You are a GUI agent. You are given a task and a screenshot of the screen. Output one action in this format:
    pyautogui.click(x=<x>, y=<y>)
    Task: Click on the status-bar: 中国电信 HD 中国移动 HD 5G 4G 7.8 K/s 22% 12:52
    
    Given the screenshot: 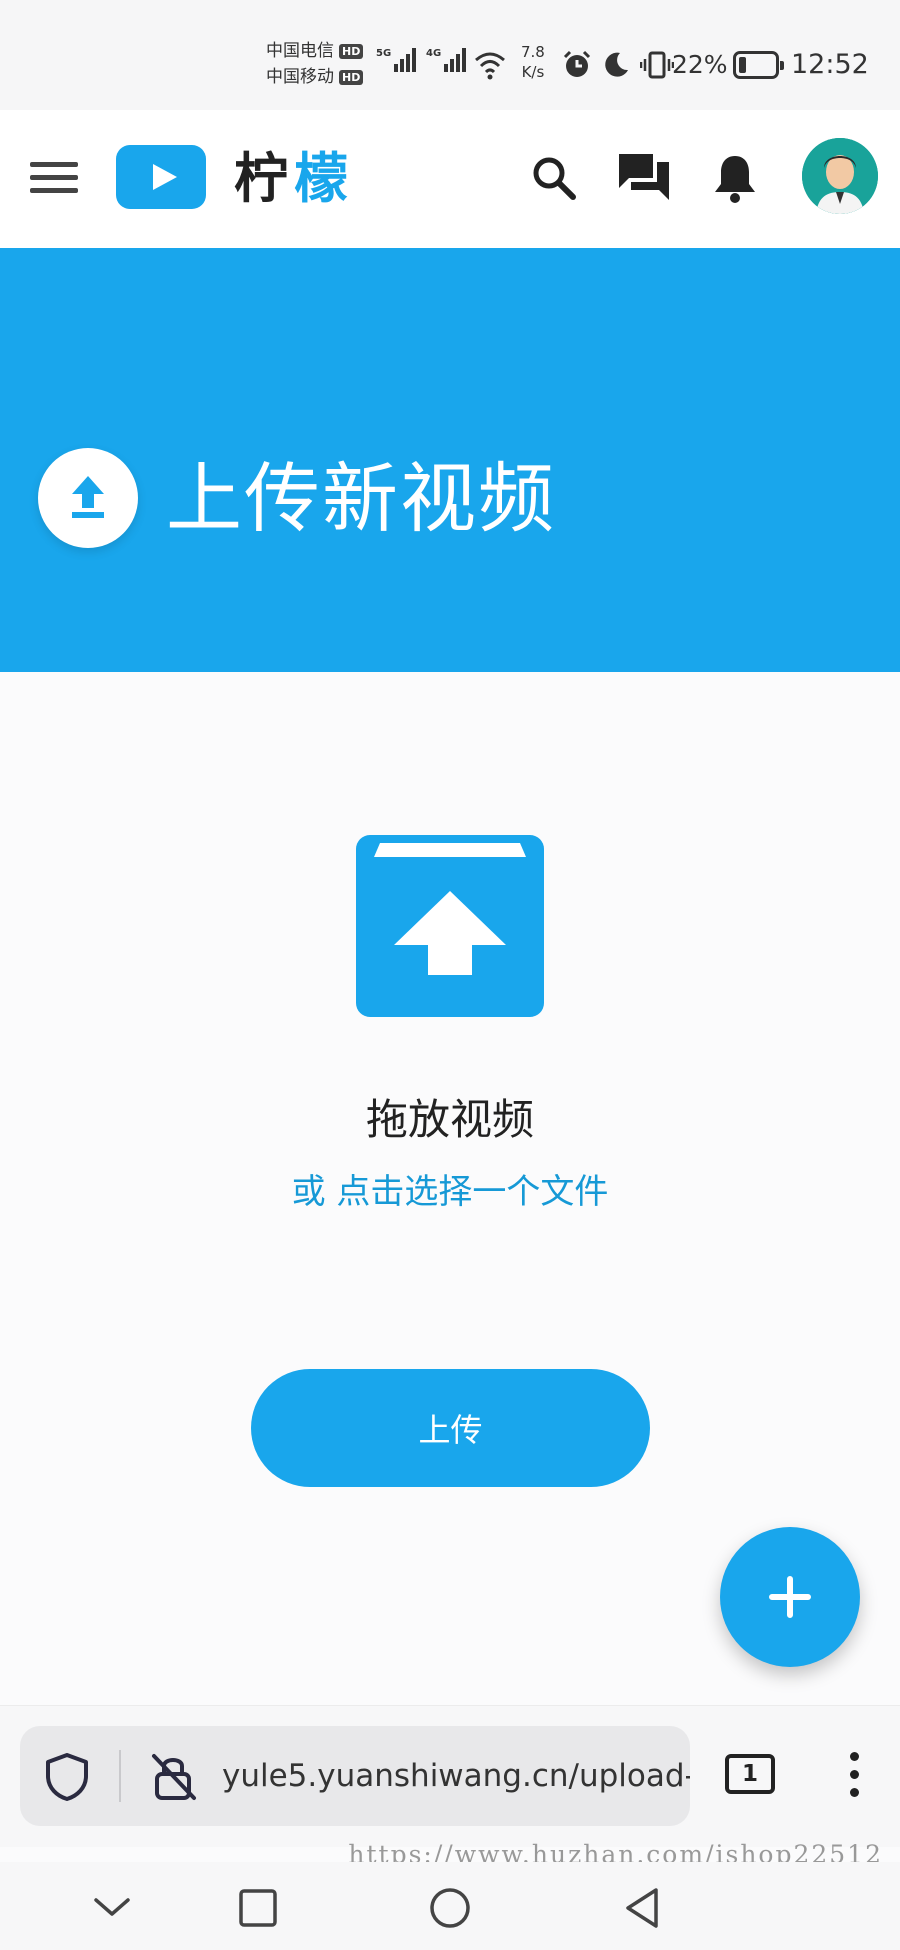 What is the action you would take?
    pyautogui.click(x=450, y=55)
    